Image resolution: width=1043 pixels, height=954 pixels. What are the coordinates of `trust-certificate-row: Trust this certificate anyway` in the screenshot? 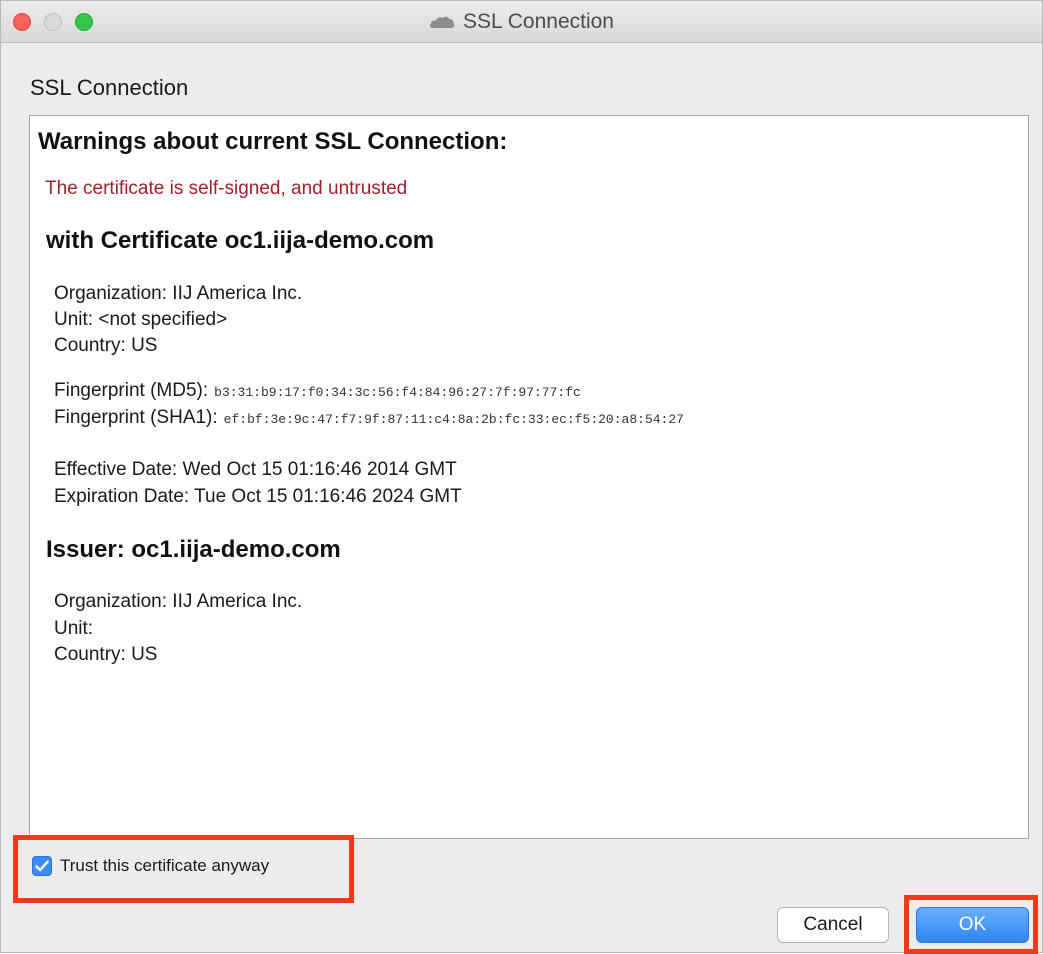 It's located at (150, 866).